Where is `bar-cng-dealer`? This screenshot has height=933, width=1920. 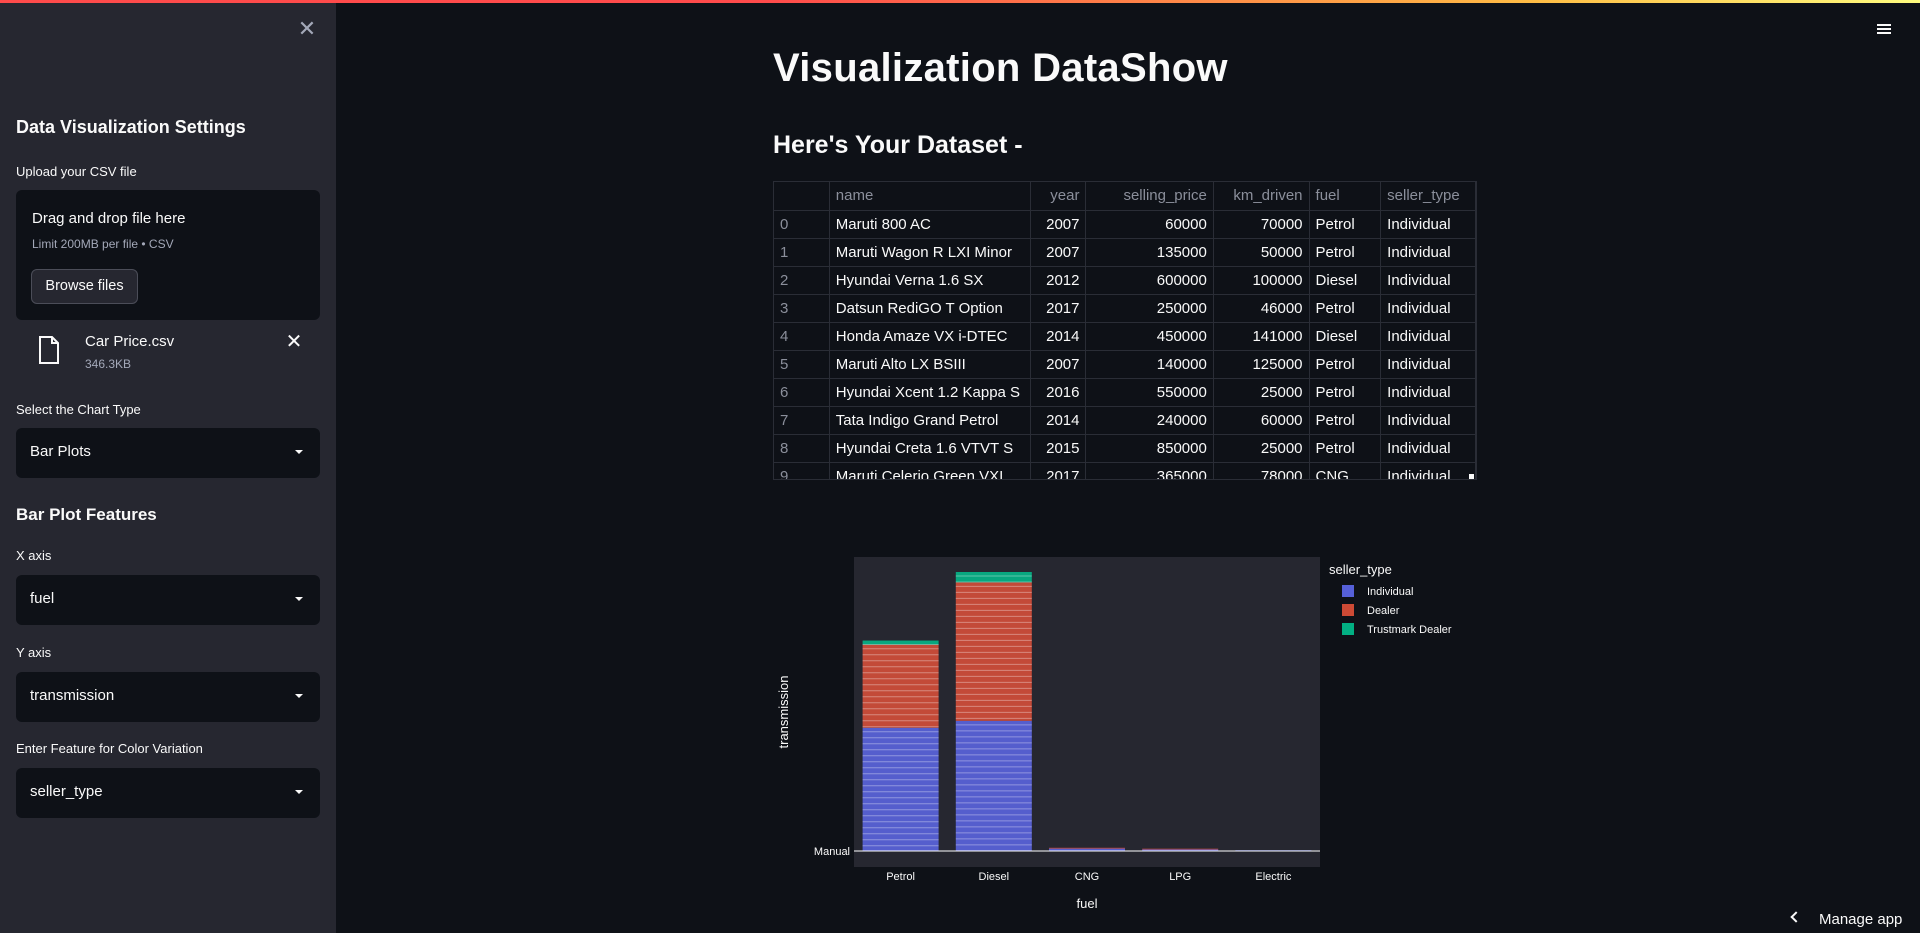
bar-cng-dealer is located at coordinates (1087, 848).